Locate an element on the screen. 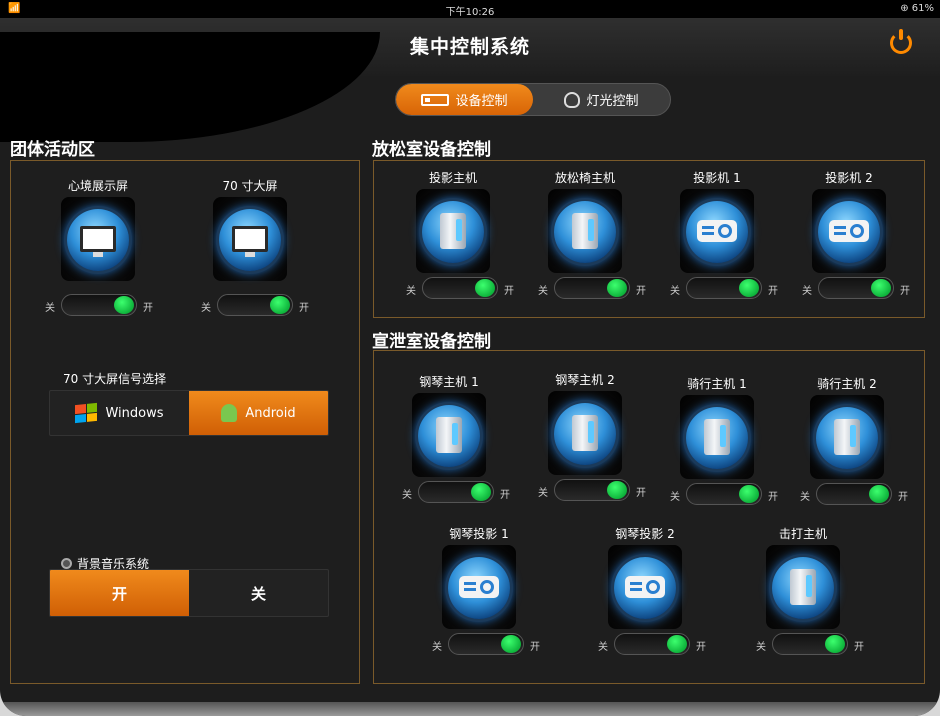 Image resolution: width=940 pixels, height=716 pixels. signal-option-android: Android is located at coordinates (258, 413).